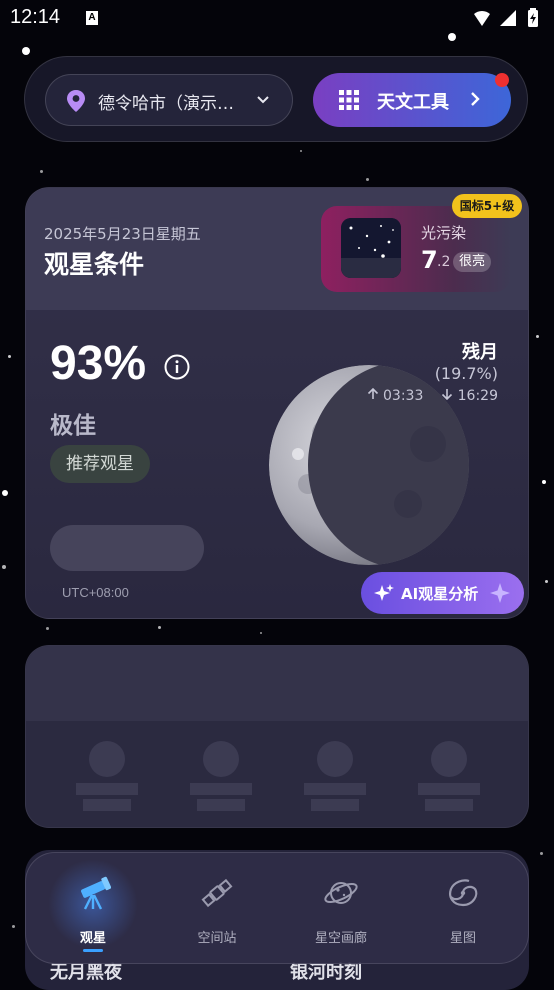 The width and height of the screenshot is (554, 990). What do you see at coordinates (100, 464) in the screenshot?
I see `recommend-badge: 推荐观星` at bounding box center [100, 464].